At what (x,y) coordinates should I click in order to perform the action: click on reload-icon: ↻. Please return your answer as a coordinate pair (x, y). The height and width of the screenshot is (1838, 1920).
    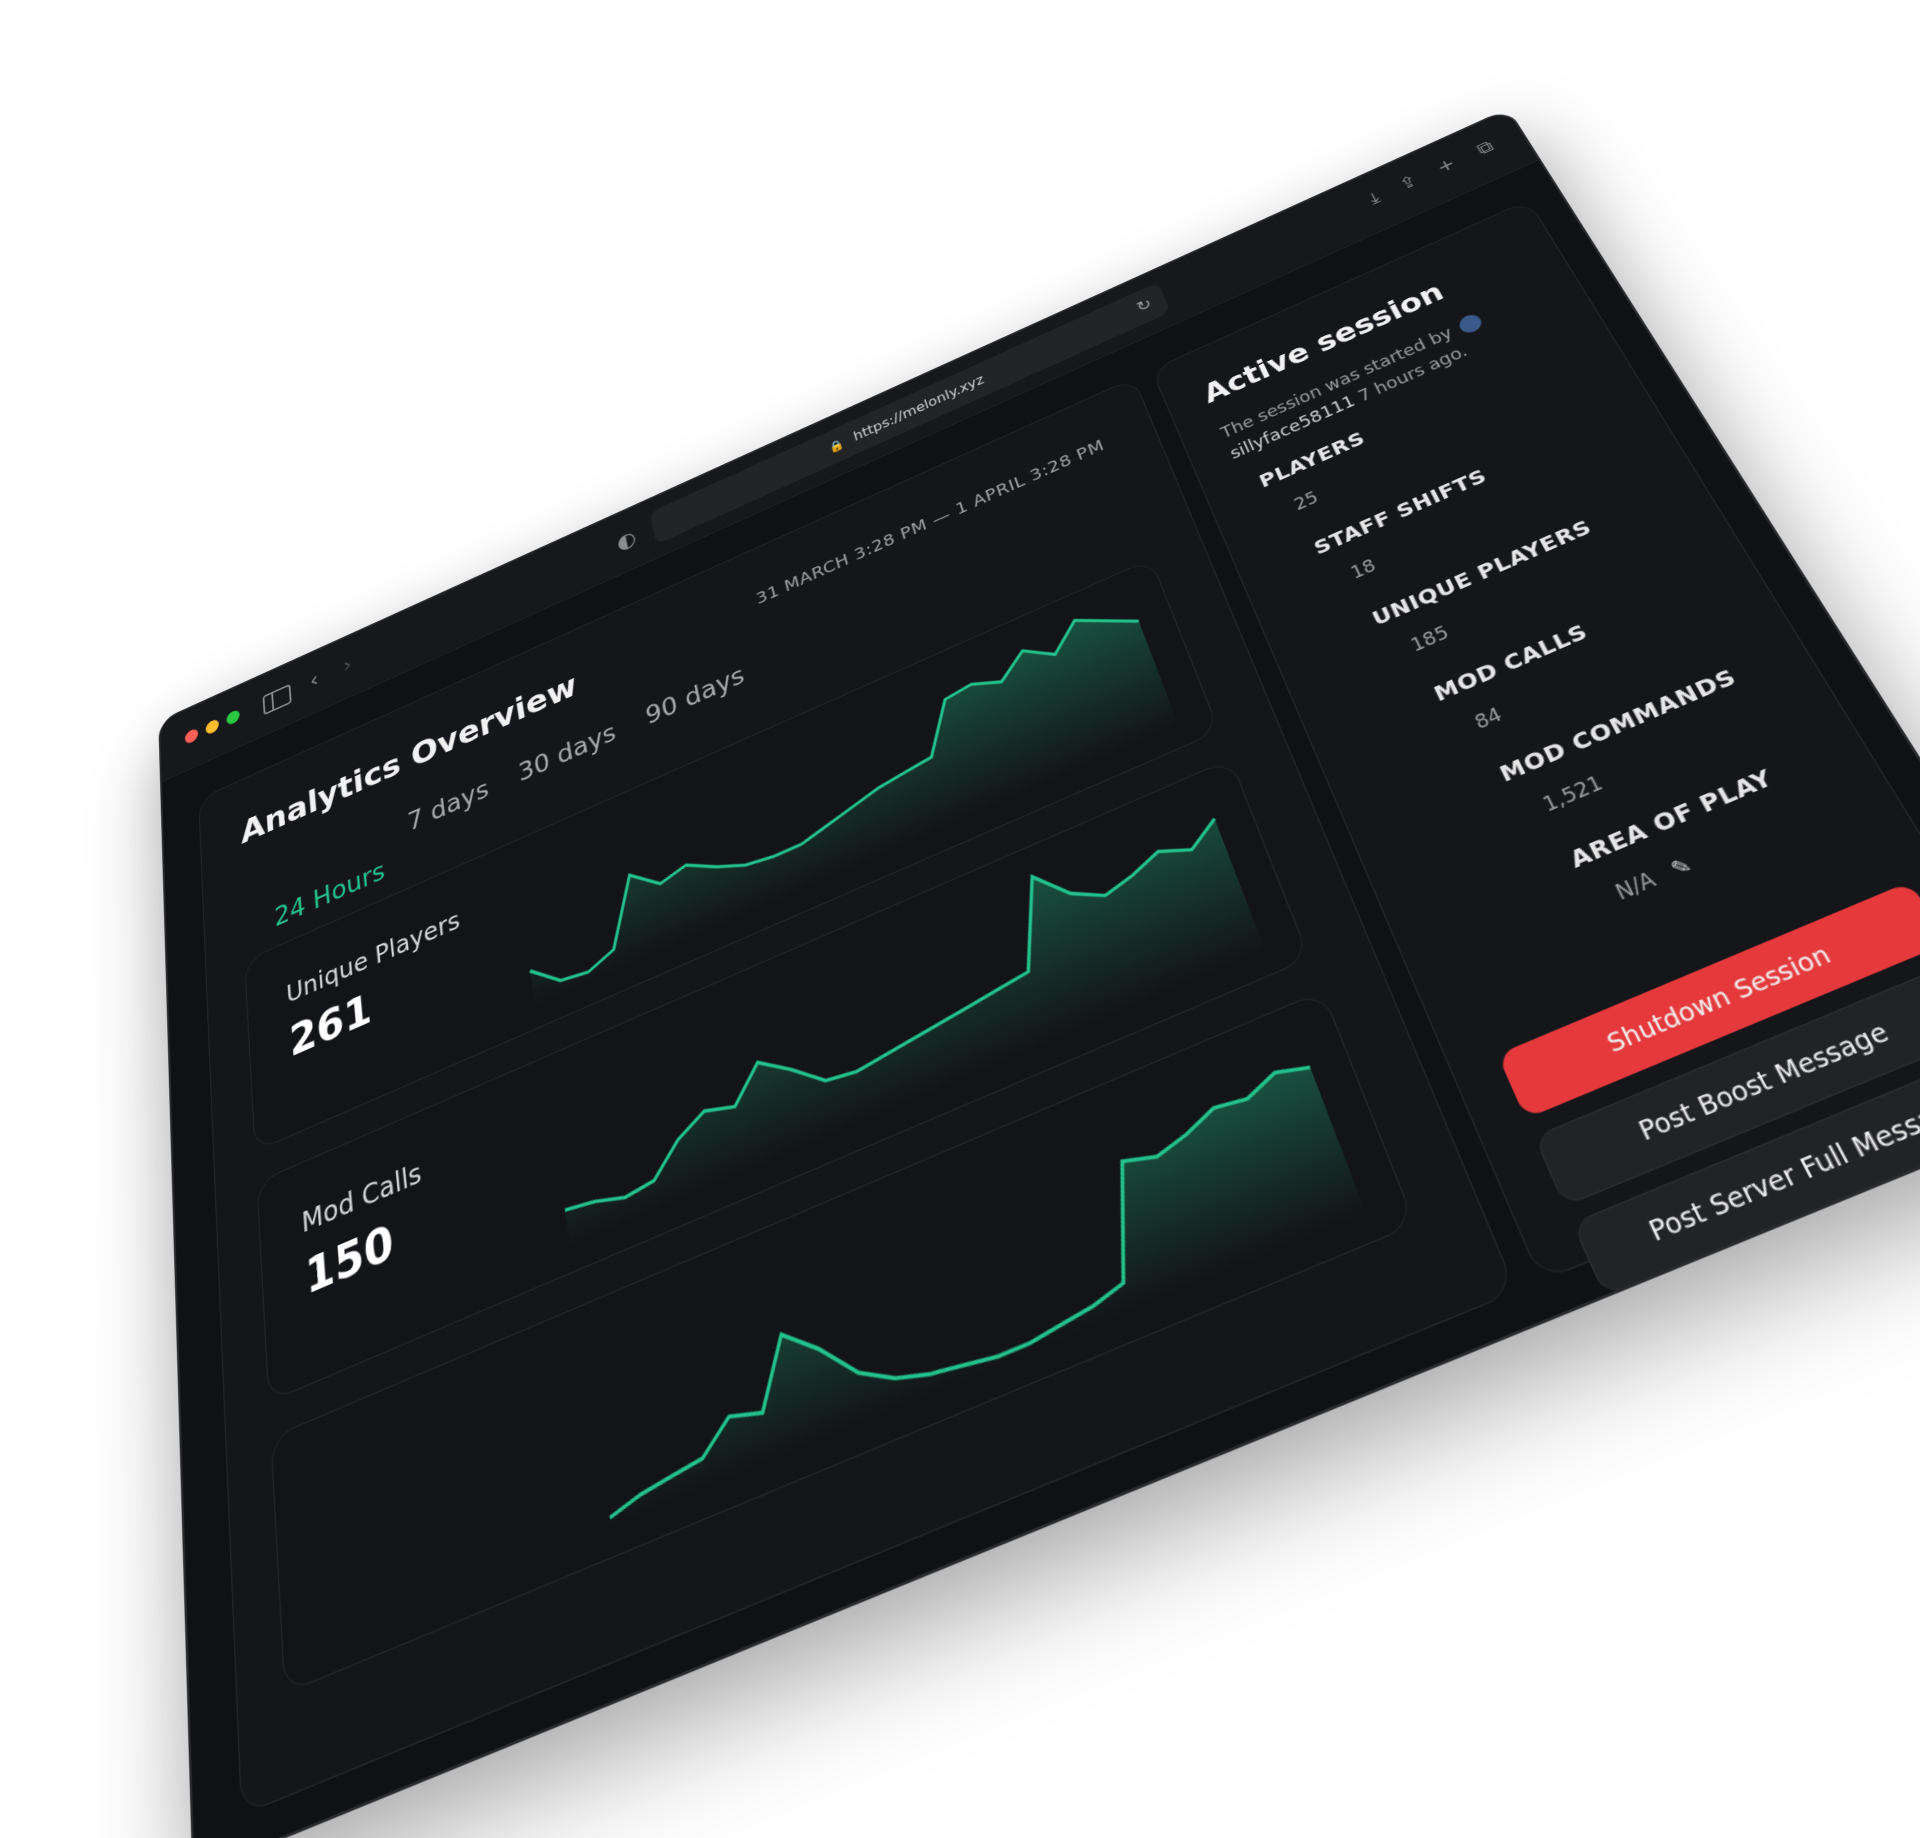
    Looking at the image, I should click on (1144, 306).